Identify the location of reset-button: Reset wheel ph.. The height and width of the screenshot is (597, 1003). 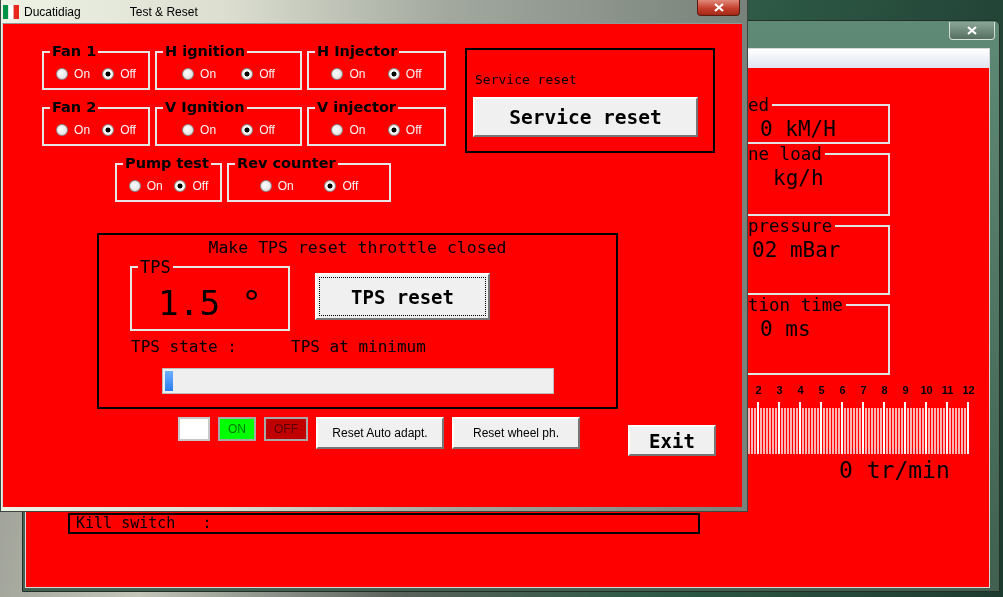
(516, 433).